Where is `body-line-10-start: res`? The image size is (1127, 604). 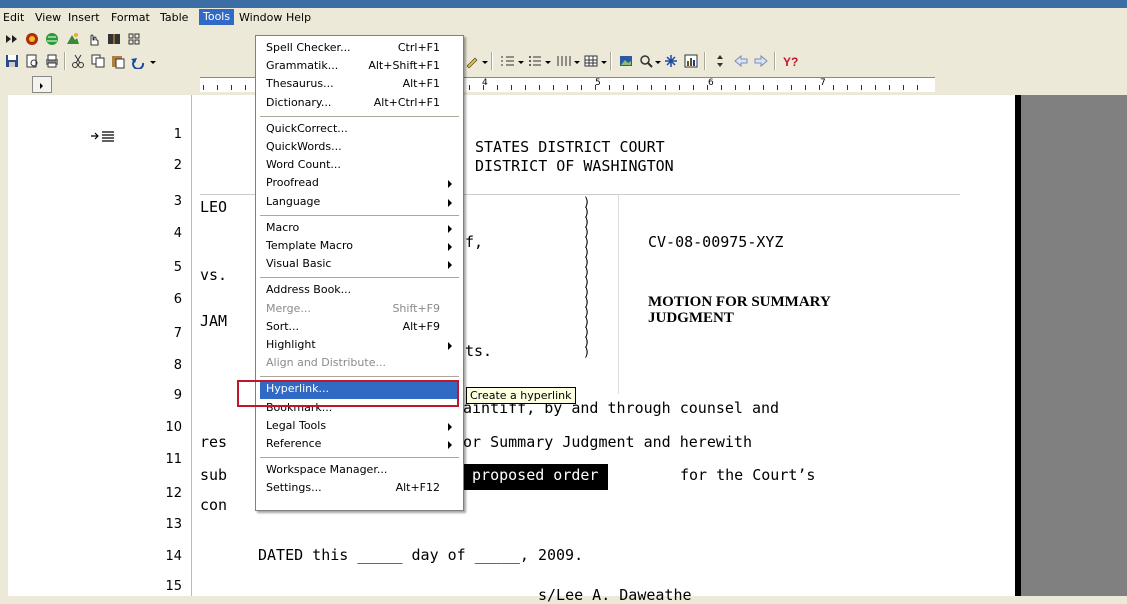 body-line-10-start: res is located at coordinates (214, 442).